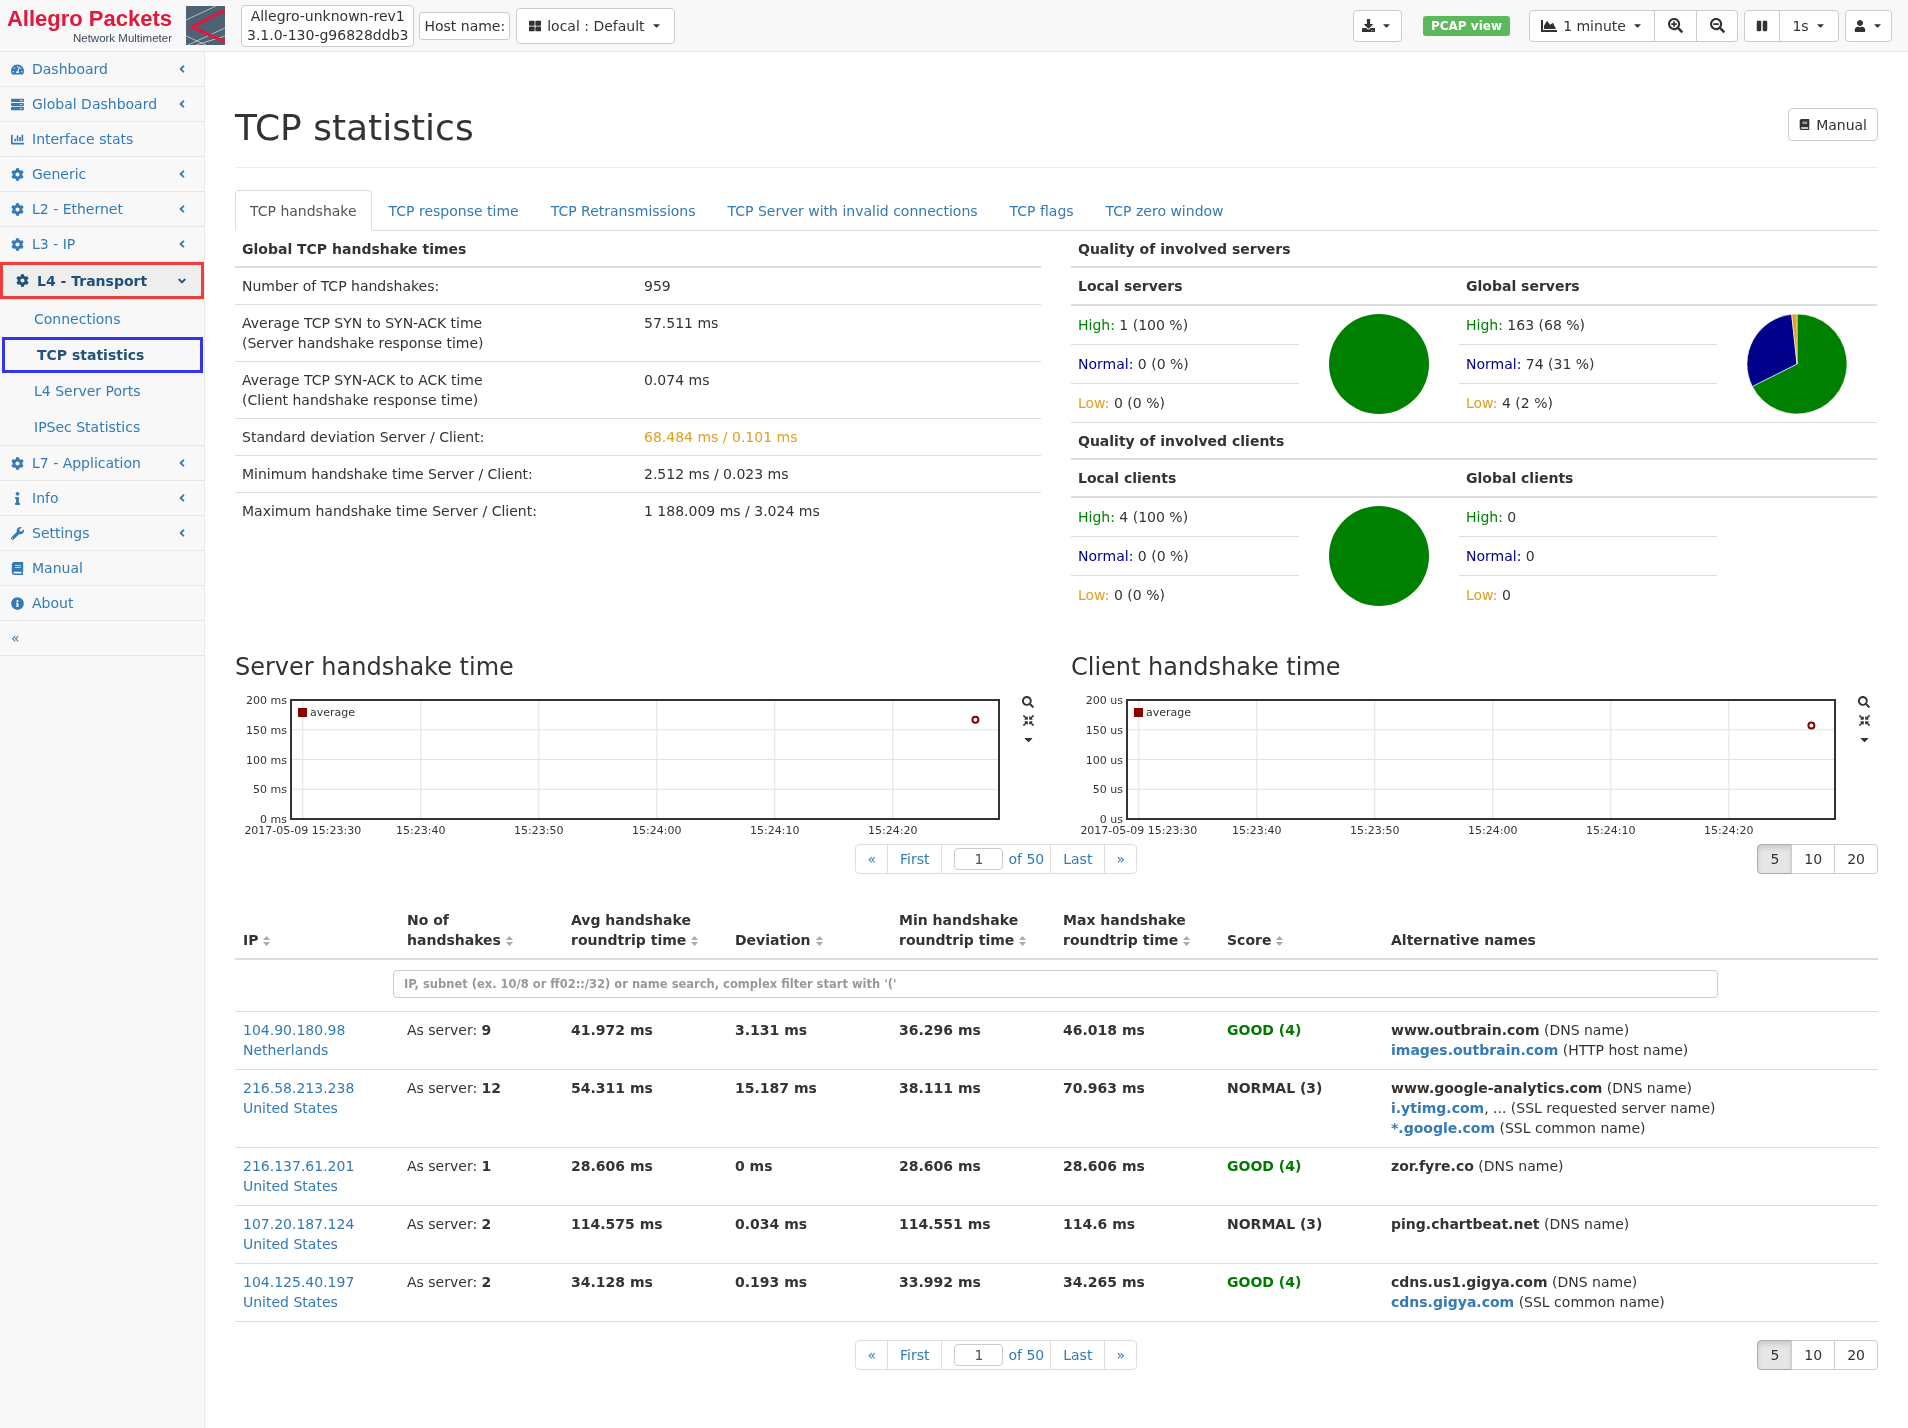 The height and width of the screenshot is (1428, 1908). I want to click on hostname-link: i.ytimg.com, so click(1438, 1108).